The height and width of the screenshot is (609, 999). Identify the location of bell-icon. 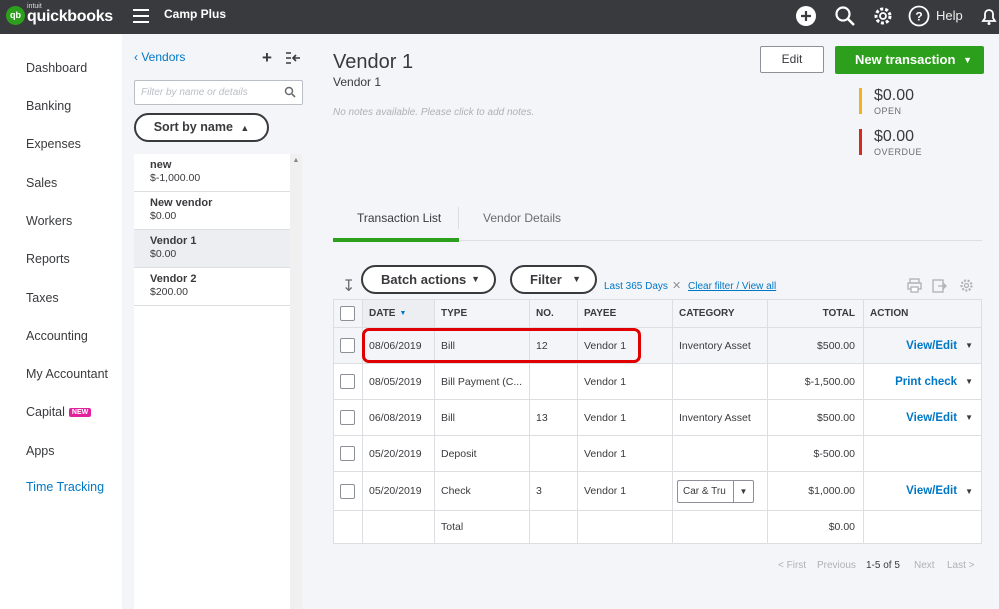
(988, 16).